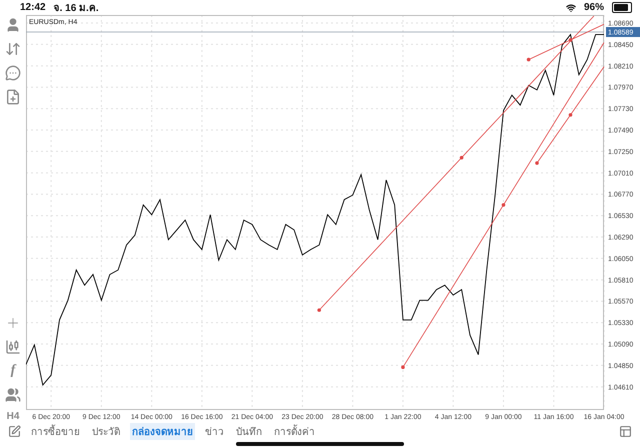  Describe the element at coordinates (294, 431) in the screenshot. I see `tab: การตั้งค่า` at that location.